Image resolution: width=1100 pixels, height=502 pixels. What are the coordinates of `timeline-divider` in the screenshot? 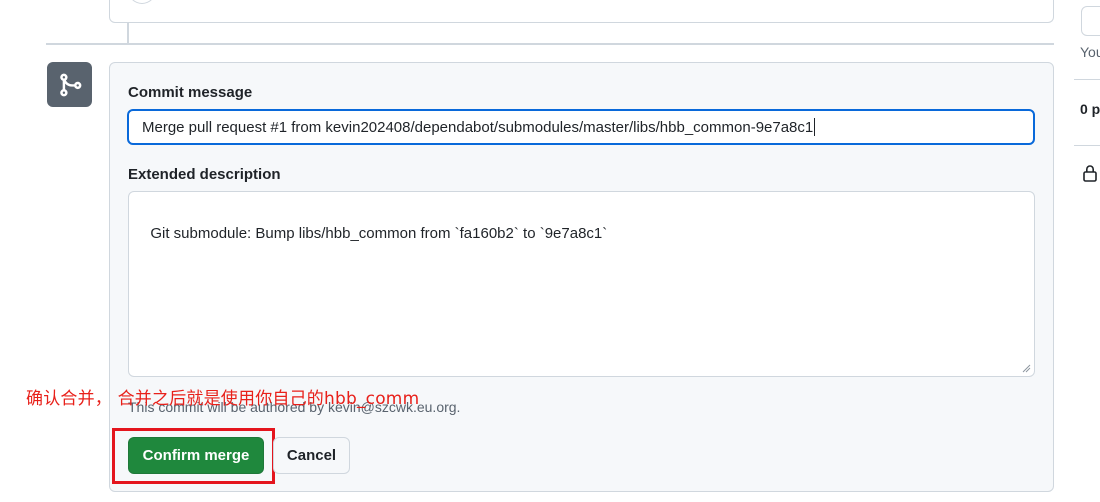 It's located at (550, 44).